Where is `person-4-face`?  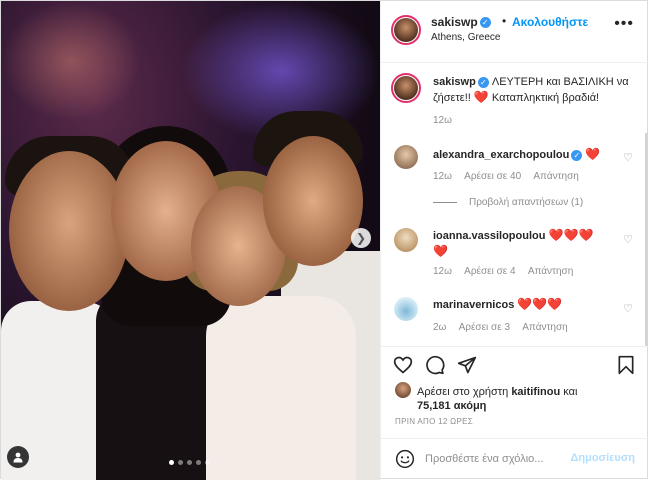
person-4-face is located at coordinates (313, 201).